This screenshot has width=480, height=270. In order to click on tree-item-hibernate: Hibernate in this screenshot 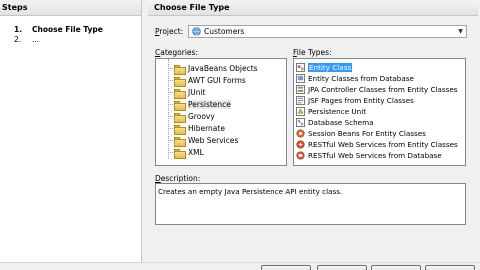, I will do `click(199, 129)`.